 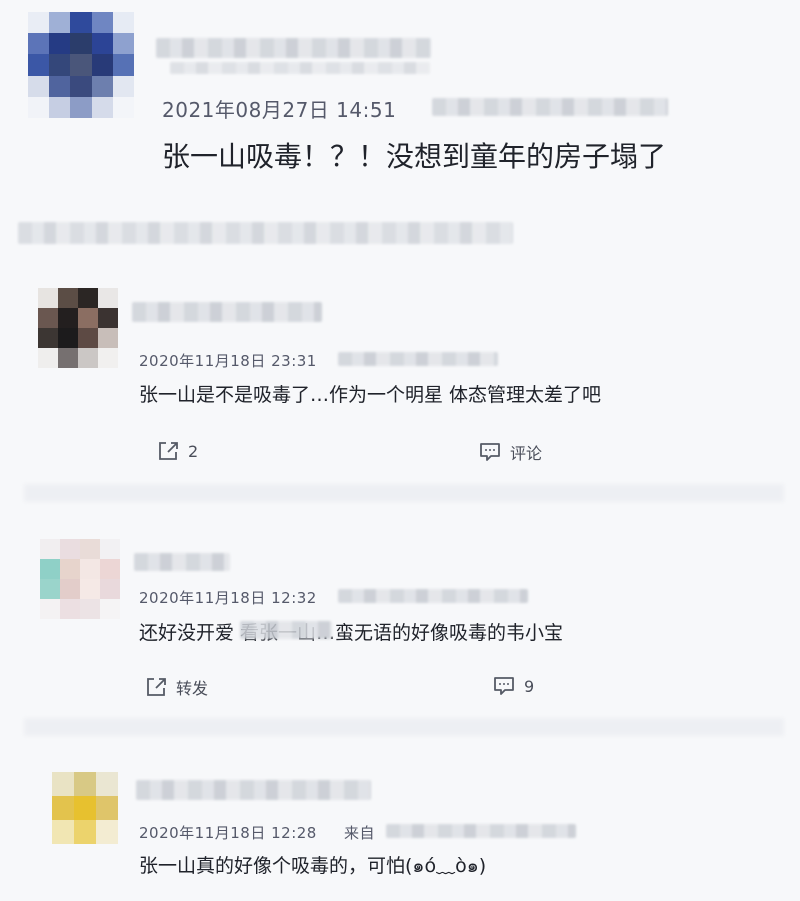 What do you see at coordinates (192, 688) in the screenshot?
I see `share-label: 转发` at bounding box center [192, 688].